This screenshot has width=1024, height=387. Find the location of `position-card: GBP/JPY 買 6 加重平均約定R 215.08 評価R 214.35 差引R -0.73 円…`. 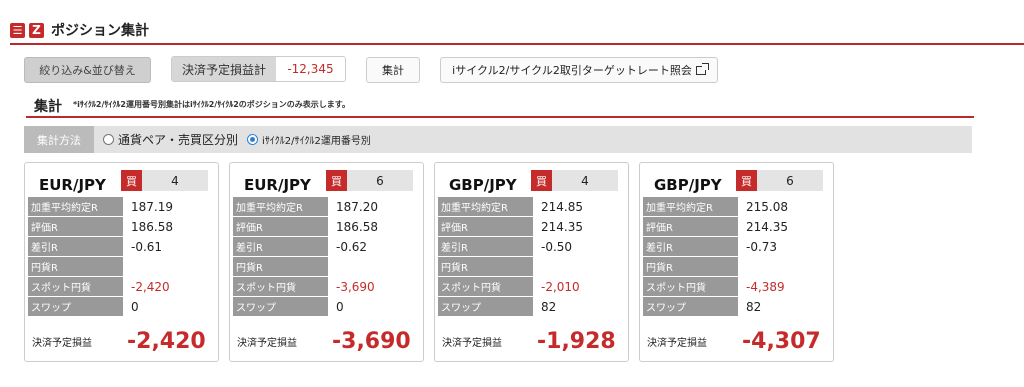

position-card: GBP/JPY 買 6 加重平均約定R 215.08 評価R 214.35 差引R -0.73 円… is located at coordinates (736, 262).